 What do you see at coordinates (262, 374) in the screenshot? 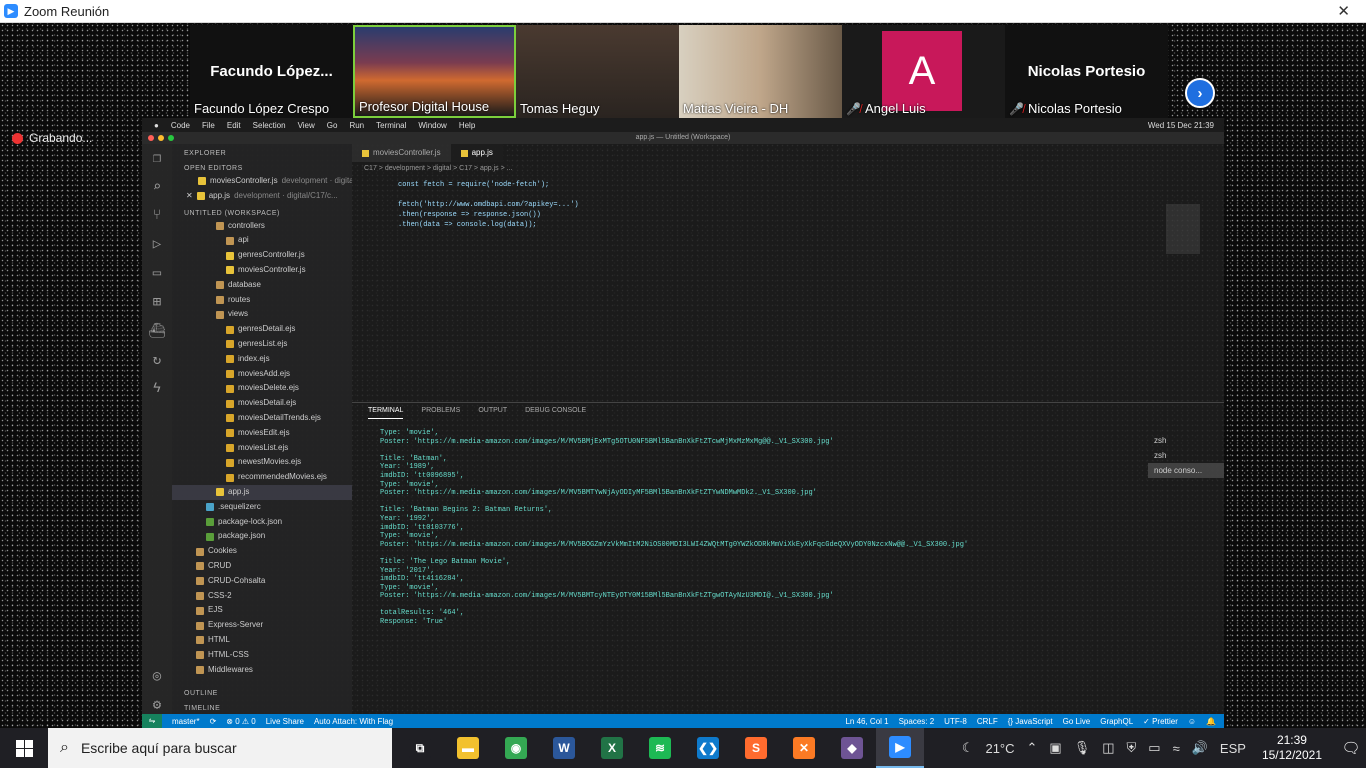
I see `tree-file: moviesAdd.ejs` at bounding box center [262, 374].